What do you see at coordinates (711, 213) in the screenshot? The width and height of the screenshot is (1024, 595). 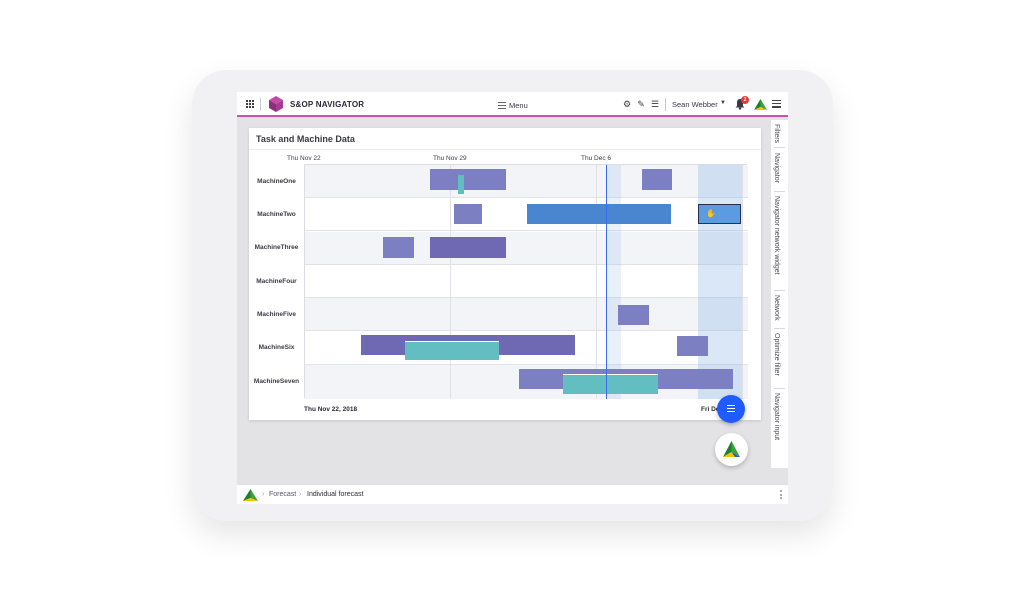 I see `hand-cursor-icon: ✋` at bounding box center [711, 213].